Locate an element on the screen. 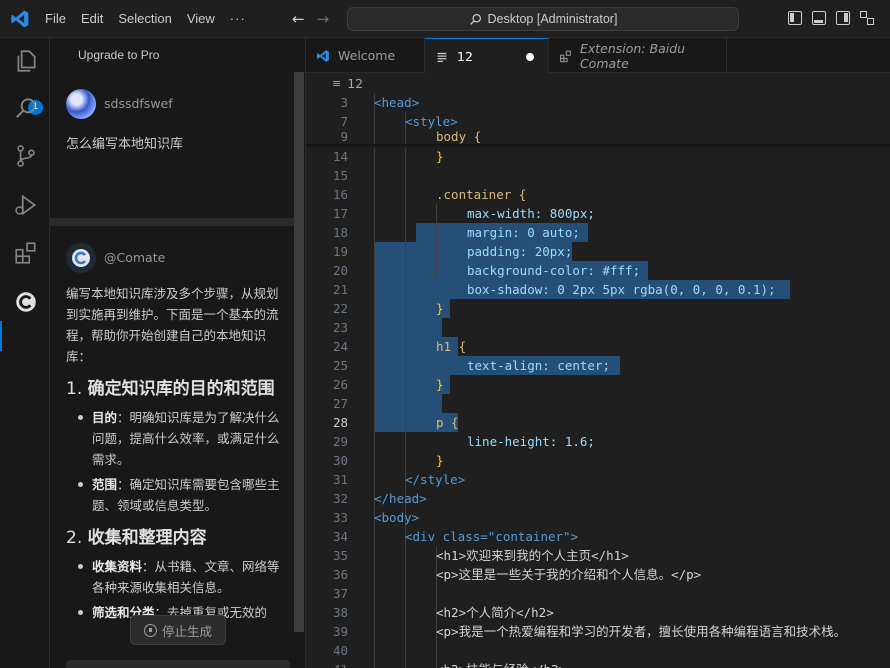  line-number: 31 is located at coordinates (340, 479).